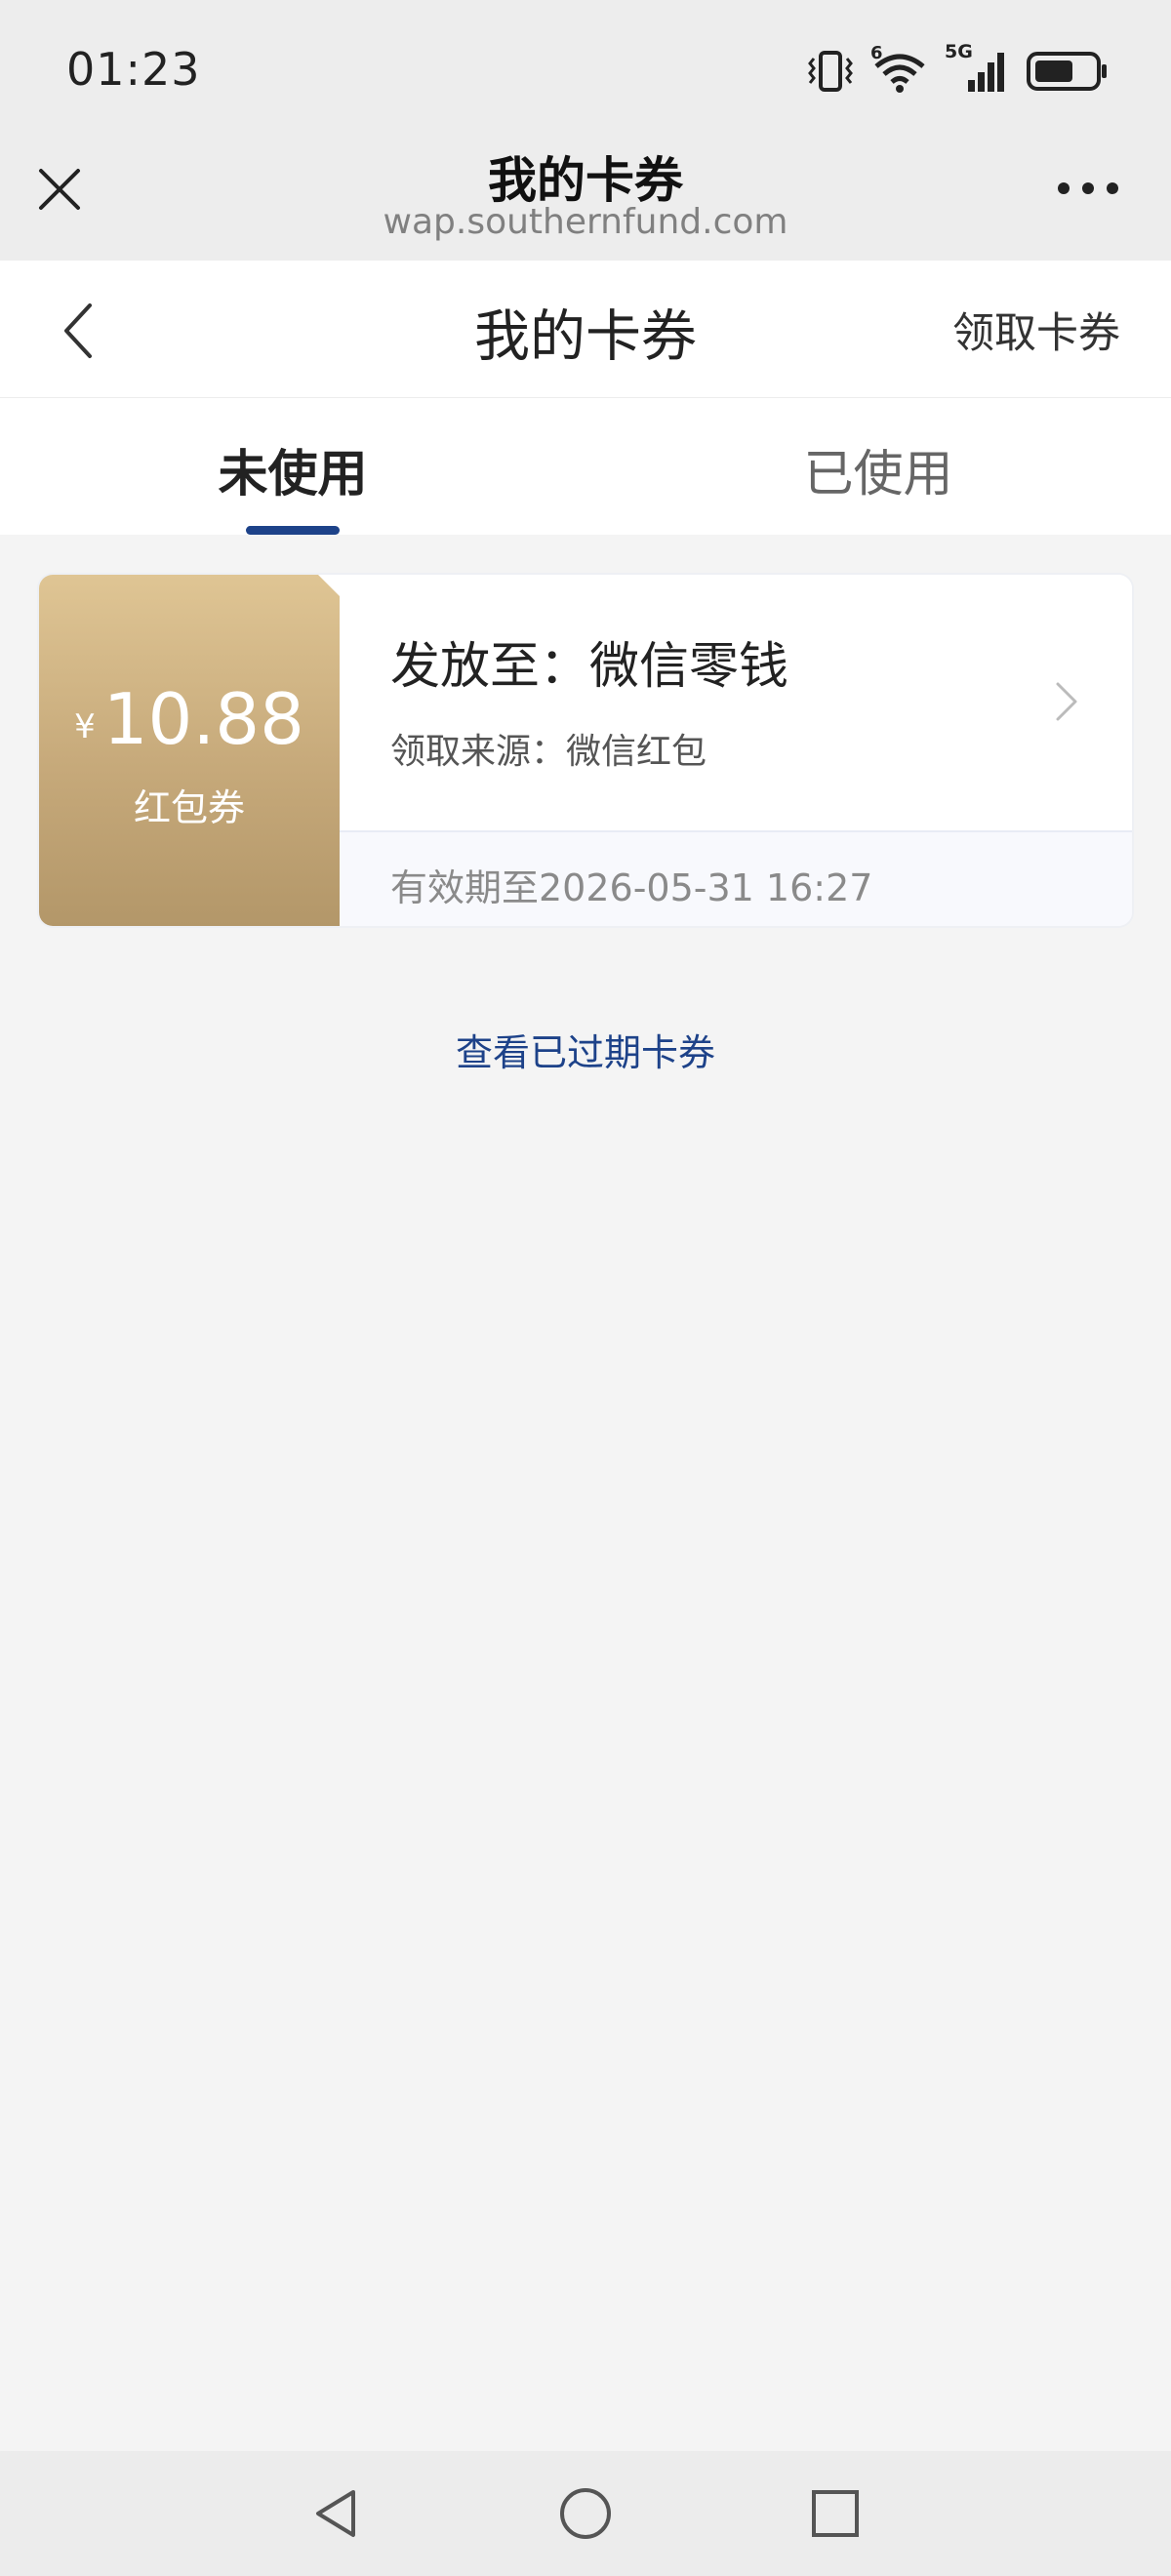 This screenshot has height=2576, width=1171. I want to click on coupon-value-panel: ¥10.88 红包券, so click(189, 750).